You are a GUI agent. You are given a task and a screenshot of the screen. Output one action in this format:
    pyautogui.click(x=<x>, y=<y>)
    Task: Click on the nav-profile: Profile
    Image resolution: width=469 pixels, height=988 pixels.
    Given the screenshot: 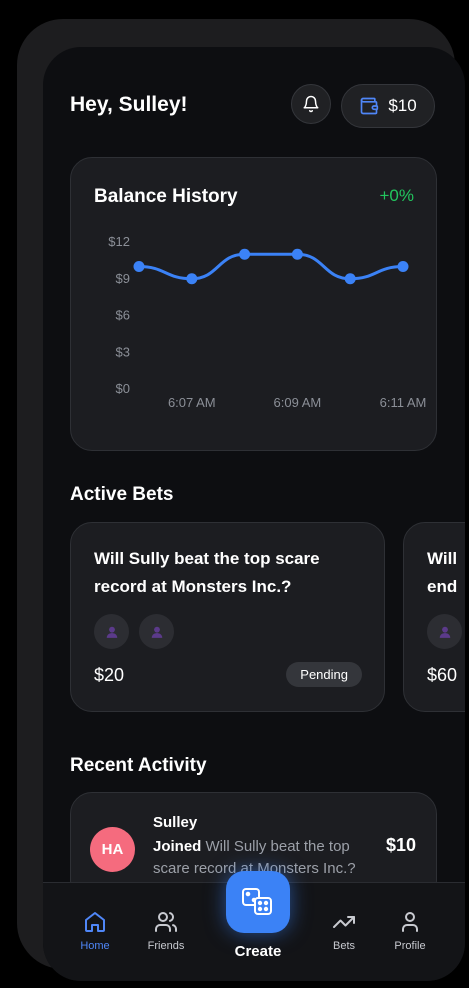 What is the action you would take?
    pyautogui.click(x=410, y=931)
    